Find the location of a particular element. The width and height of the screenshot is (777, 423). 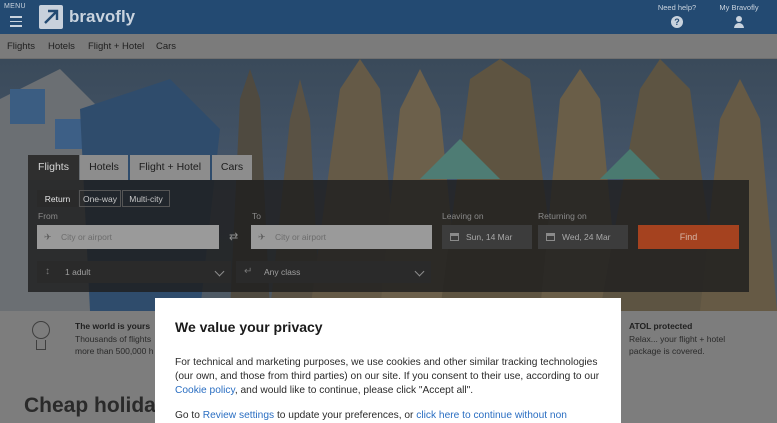

trip-multi-city: Multi-city is located at coordinates (146, 198).